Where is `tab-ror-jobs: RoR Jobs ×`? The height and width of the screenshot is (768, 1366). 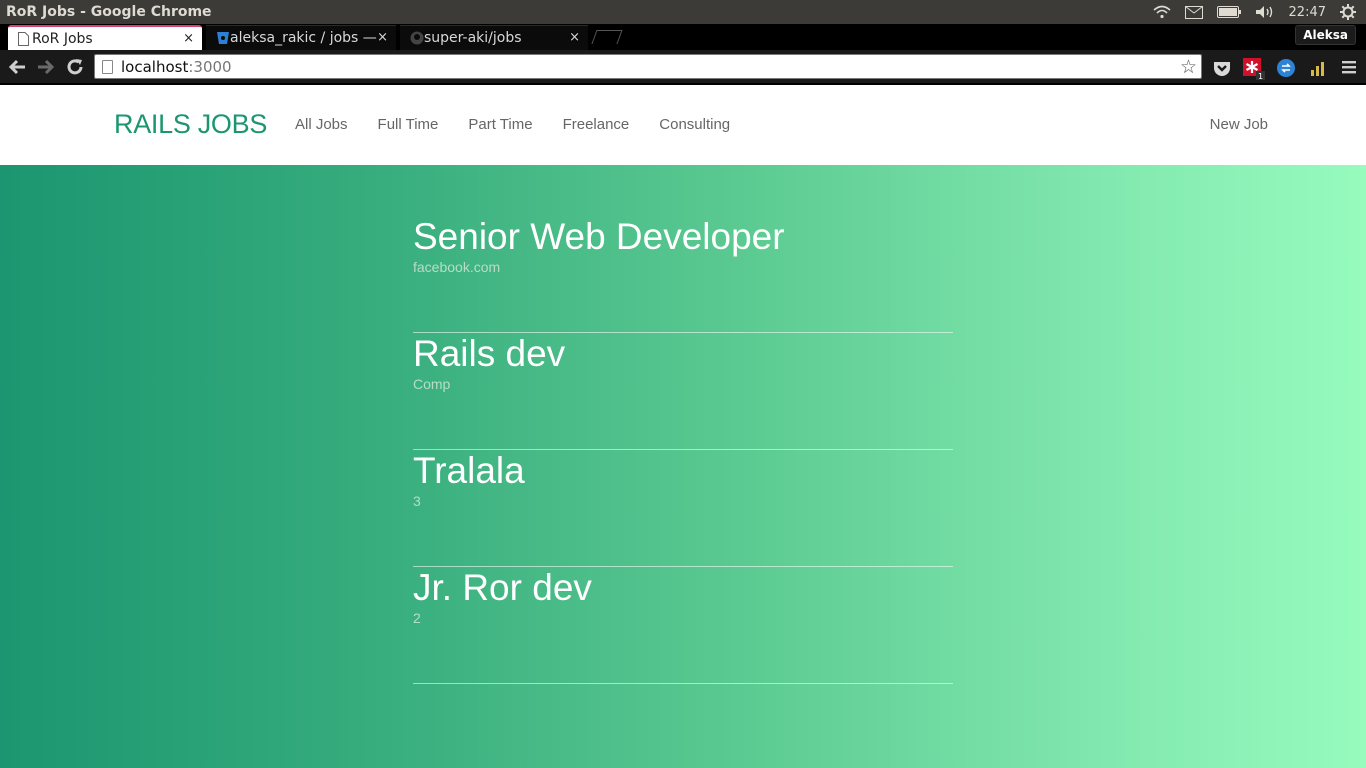
tab-ror-jobs: RoR Jobs × is located at coordinates (105, 37).